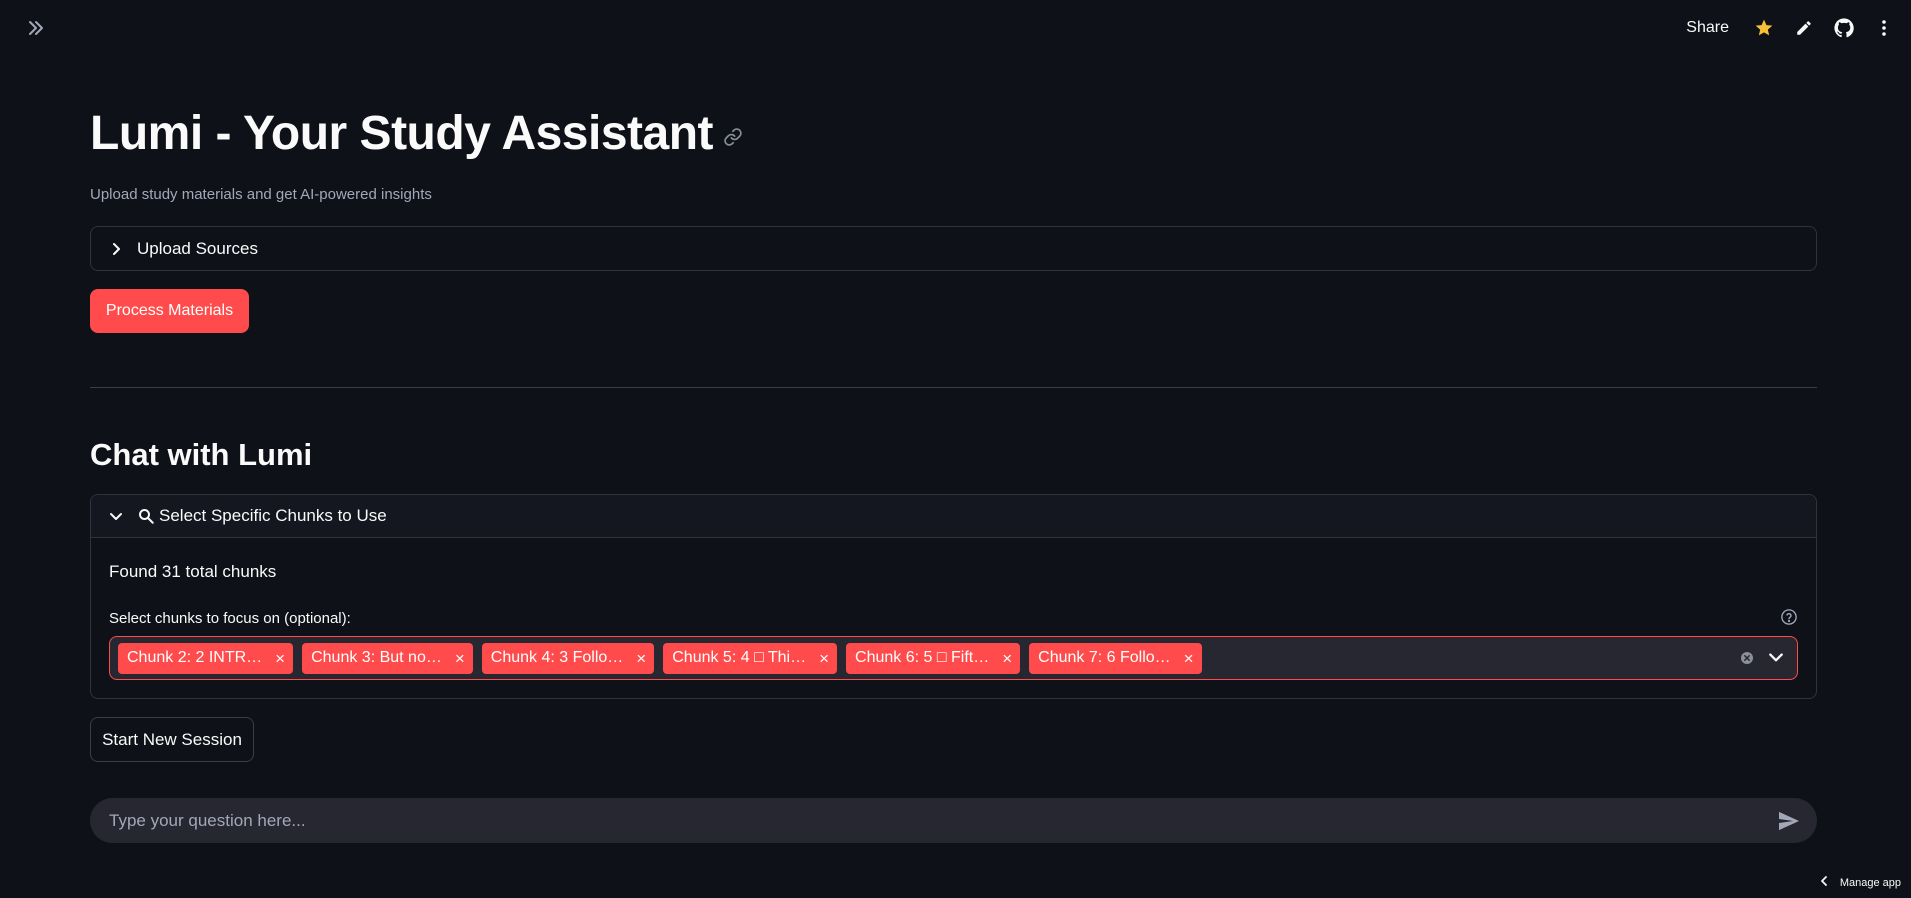 The height and width of the screenshot is (898, 1911). Describe the element at coordinates (116, 249) in the screenshot. I see `chevron-right-icon` at that location.